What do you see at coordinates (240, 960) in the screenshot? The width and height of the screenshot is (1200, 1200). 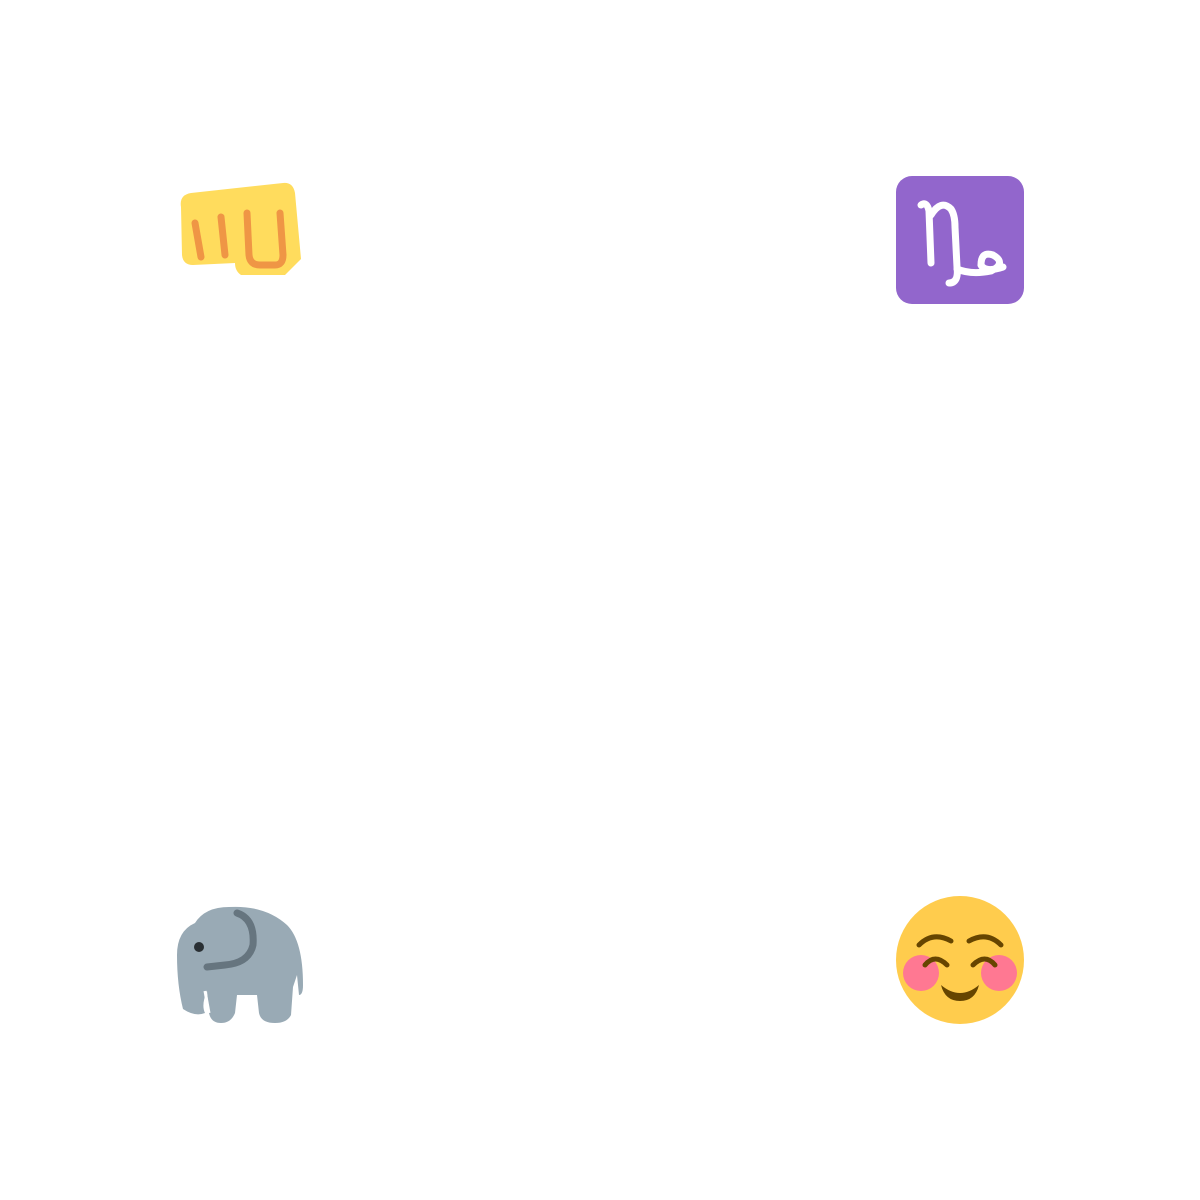 I see `elephant-icon` at bounding box center [240, 960].